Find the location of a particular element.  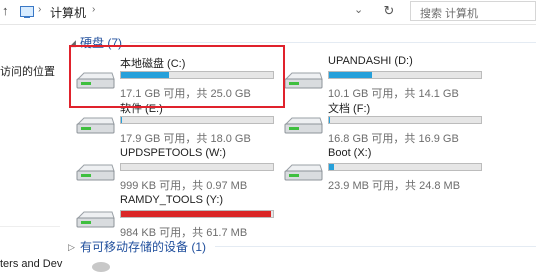

breadcrumb-computer: 计算机 is located at coordinates (68, 12).